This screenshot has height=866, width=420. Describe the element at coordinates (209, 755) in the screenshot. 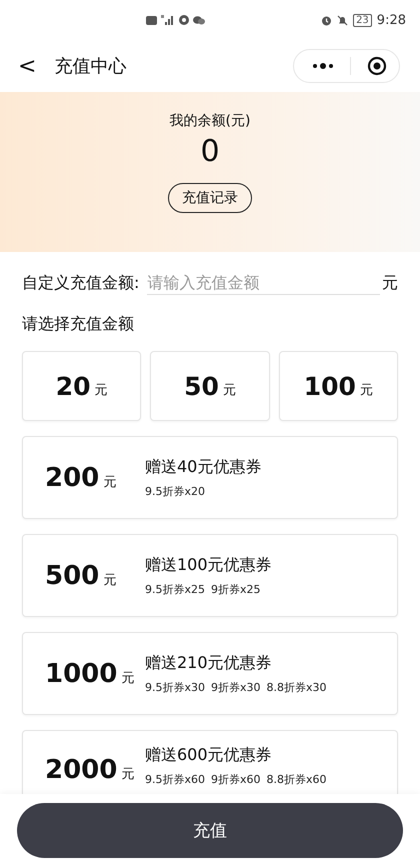

I see `bonus-text: 赠送600元优惠券` at that location.